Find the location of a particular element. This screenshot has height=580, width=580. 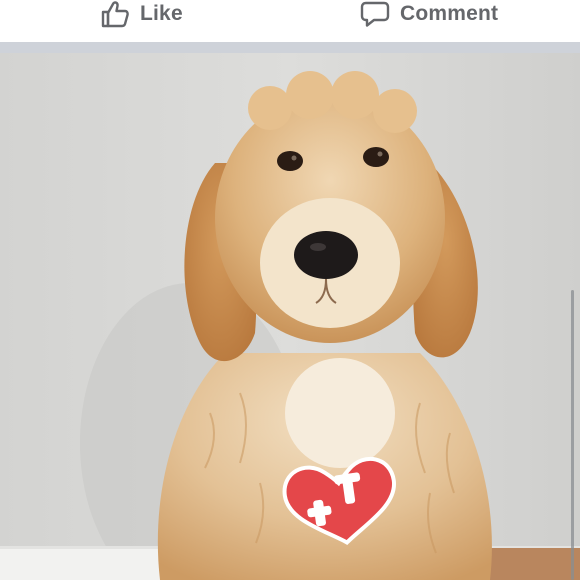

comment-button: Comment is located at coordinates (429, 14).